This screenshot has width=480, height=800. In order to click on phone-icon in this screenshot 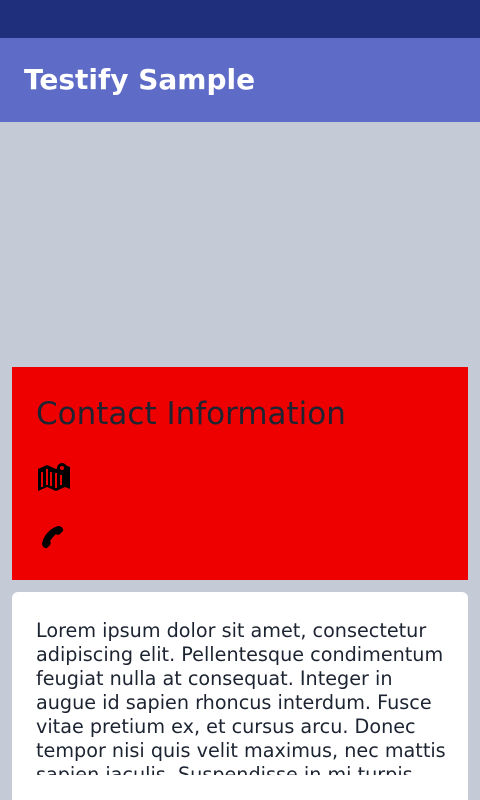, I will do `click(54, 537)`.